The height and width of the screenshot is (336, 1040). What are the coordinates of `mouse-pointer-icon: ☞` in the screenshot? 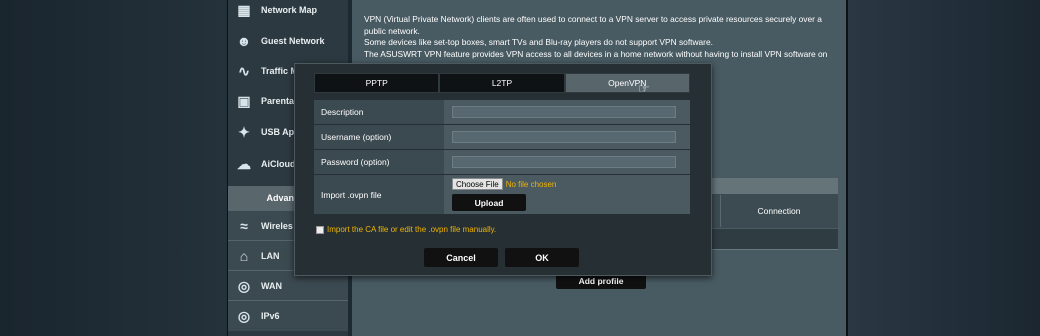 It's located at (644, 88).